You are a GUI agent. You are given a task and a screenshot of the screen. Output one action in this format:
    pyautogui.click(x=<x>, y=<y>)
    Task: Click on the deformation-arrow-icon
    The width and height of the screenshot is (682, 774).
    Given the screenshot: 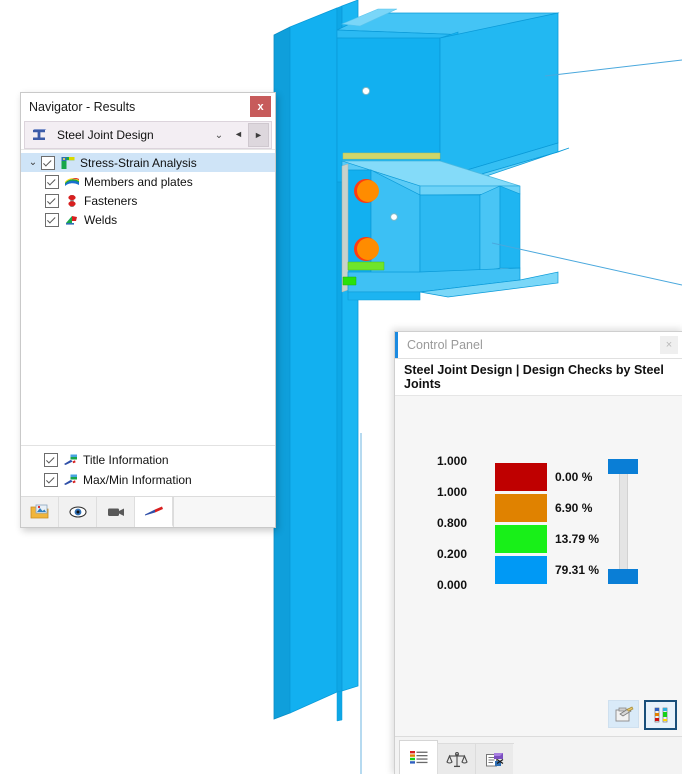 What is the action you would take?
    pyautogui.click(x=154, y=512)
    